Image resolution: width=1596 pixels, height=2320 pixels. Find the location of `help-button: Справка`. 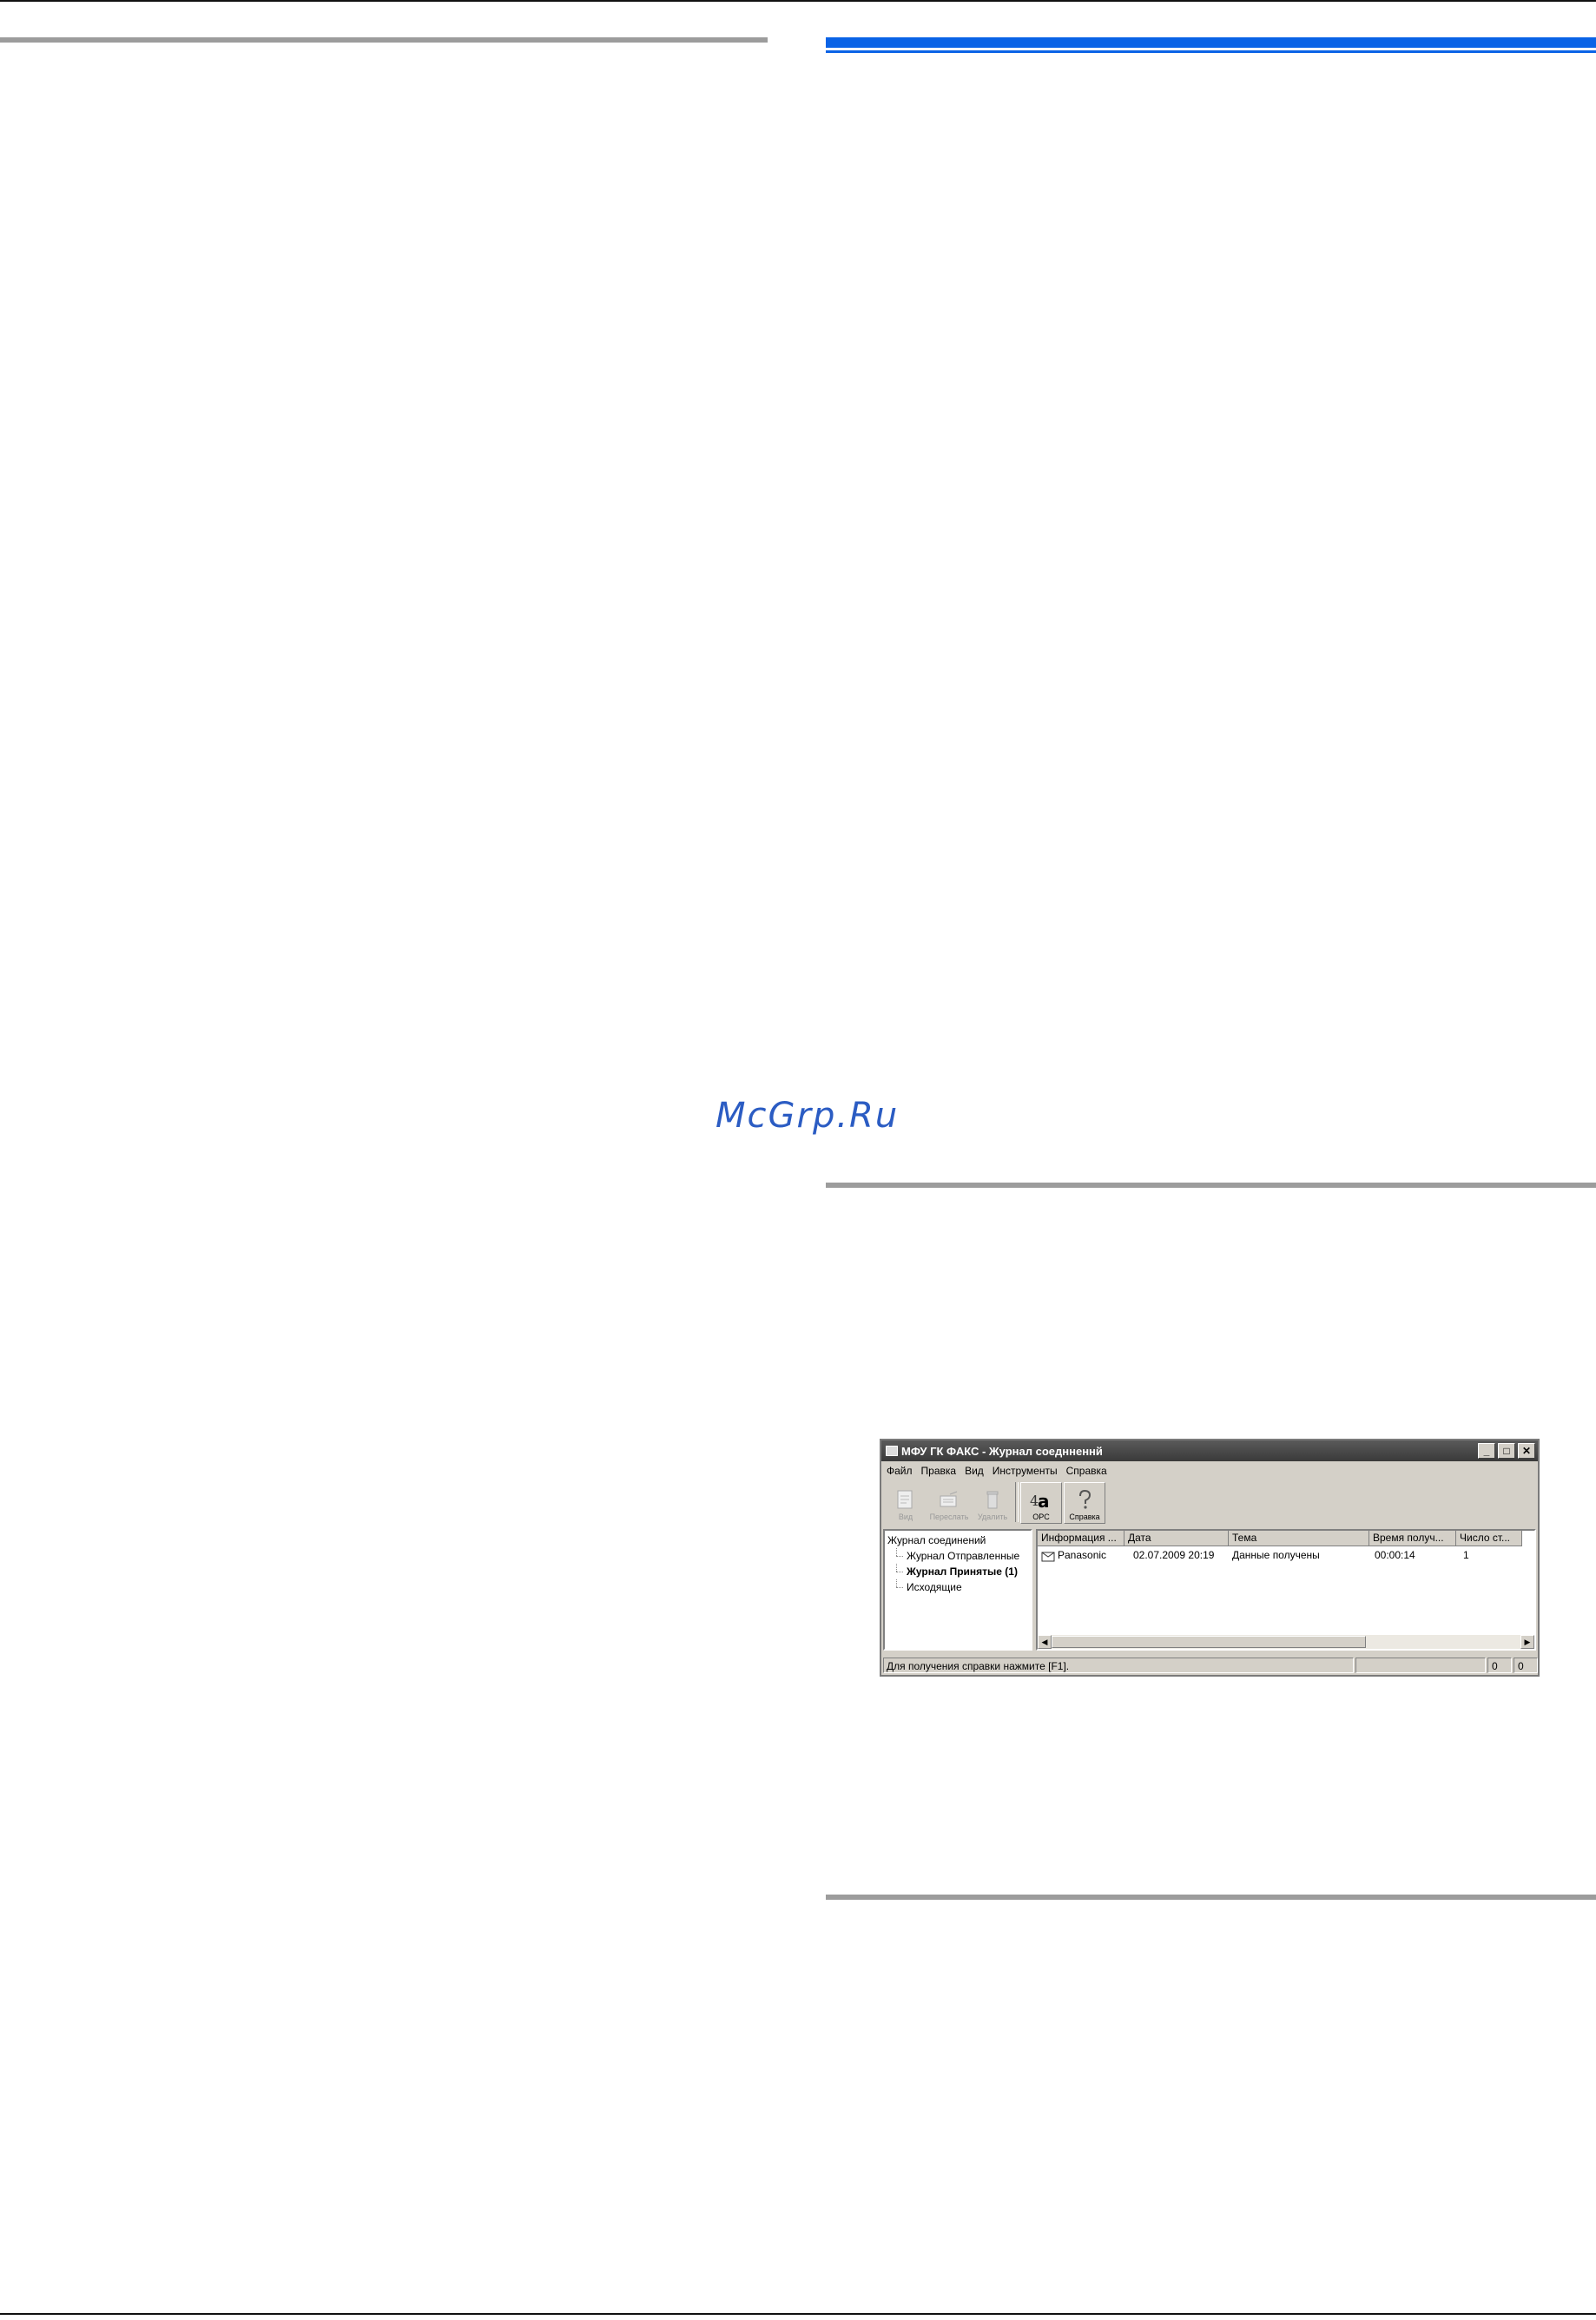

help-button: Справка is located at coordinates (1084, 1503).